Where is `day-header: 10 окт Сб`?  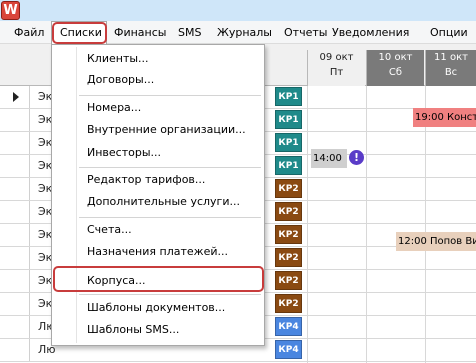 day-header: 10 окт Сб is located at coordinates (395, 68).